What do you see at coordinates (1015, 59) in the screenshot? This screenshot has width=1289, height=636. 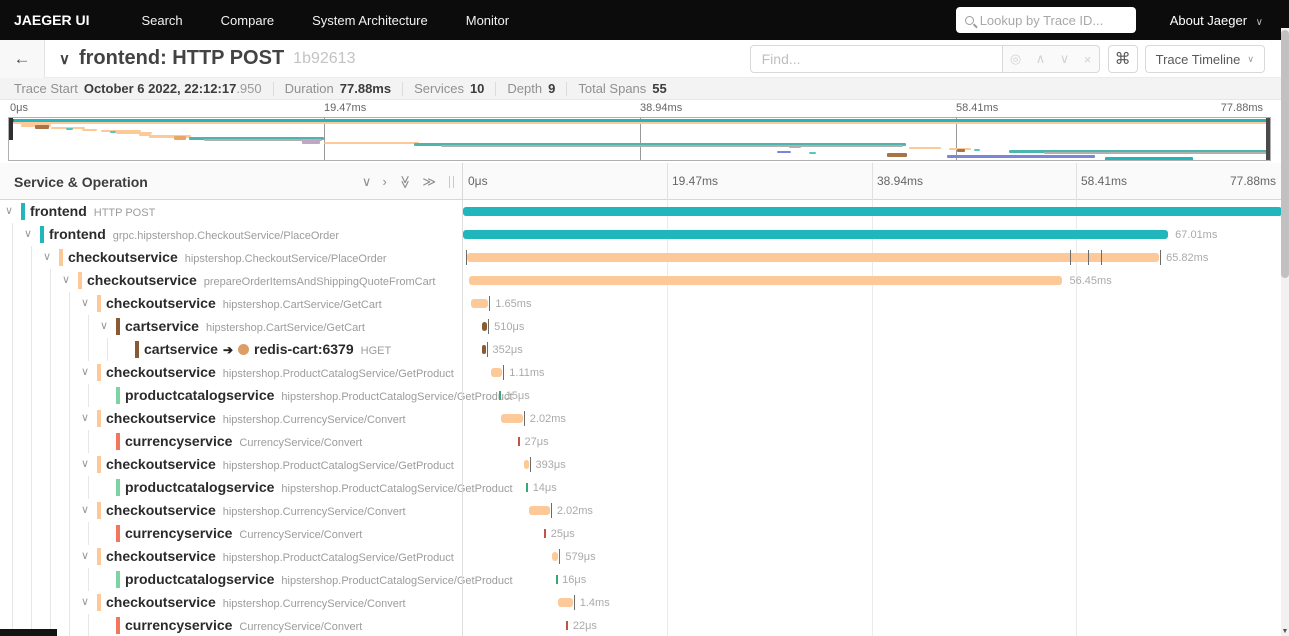 I see `match-target-icon: ◎` at bounding box center [1015, 59].